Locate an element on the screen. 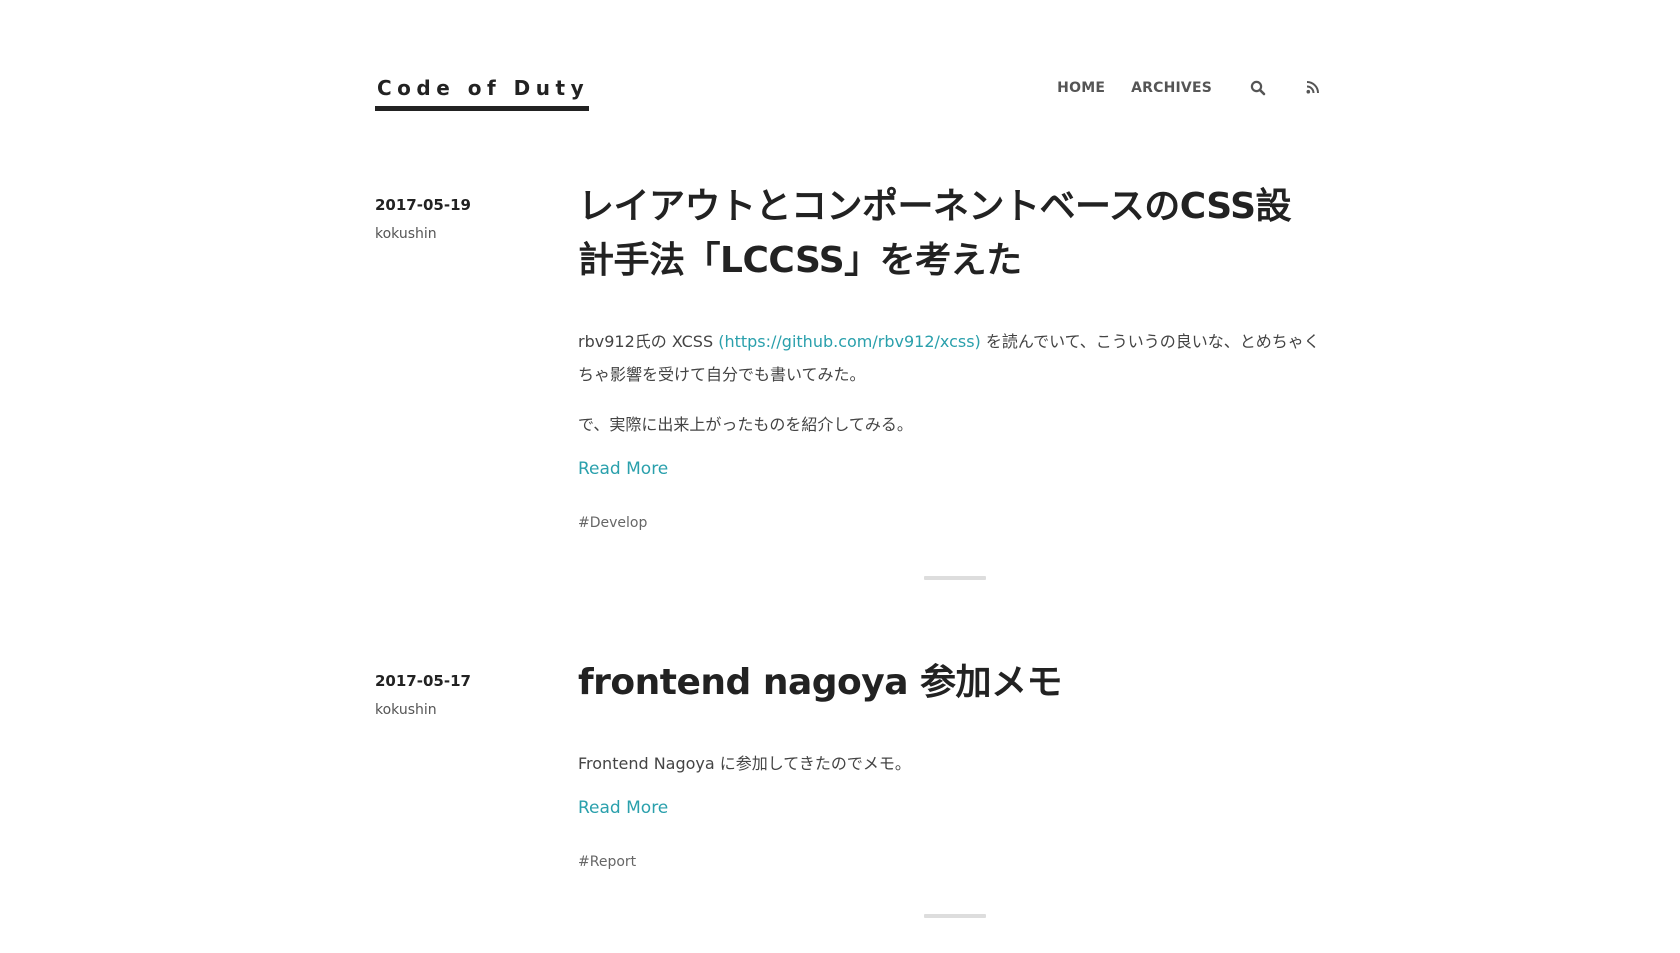  site-header: Code of Duty HOME ARCHIVES is located at coordinates (848, 97).